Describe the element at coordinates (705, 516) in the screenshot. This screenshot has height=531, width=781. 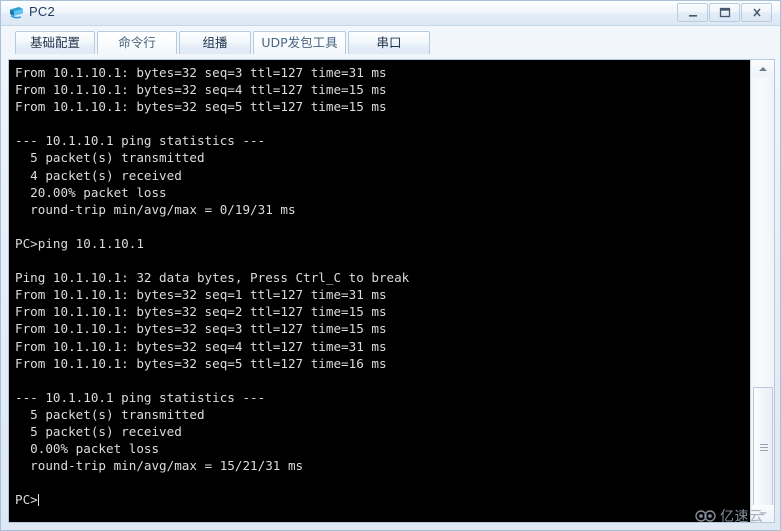
I see `watermark-logo-icon` at that location.